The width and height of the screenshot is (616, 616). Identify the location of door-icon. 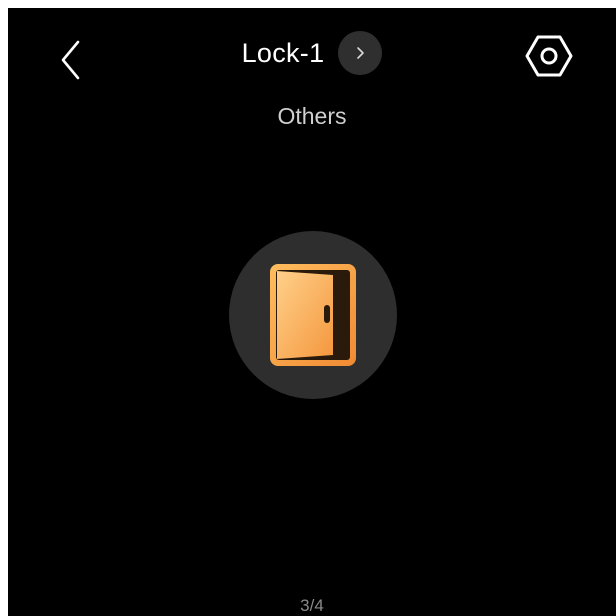
(313, 315).